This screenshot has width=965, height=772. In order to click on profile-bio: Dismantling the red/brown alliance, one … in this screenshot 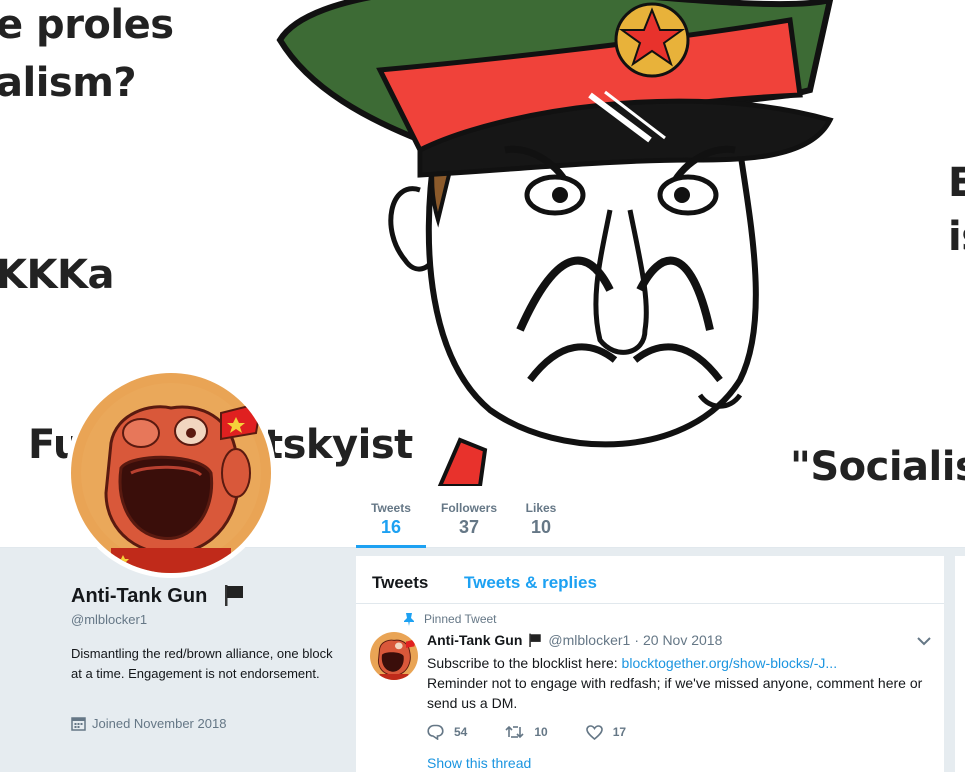, I will do `click(202, 663)`.